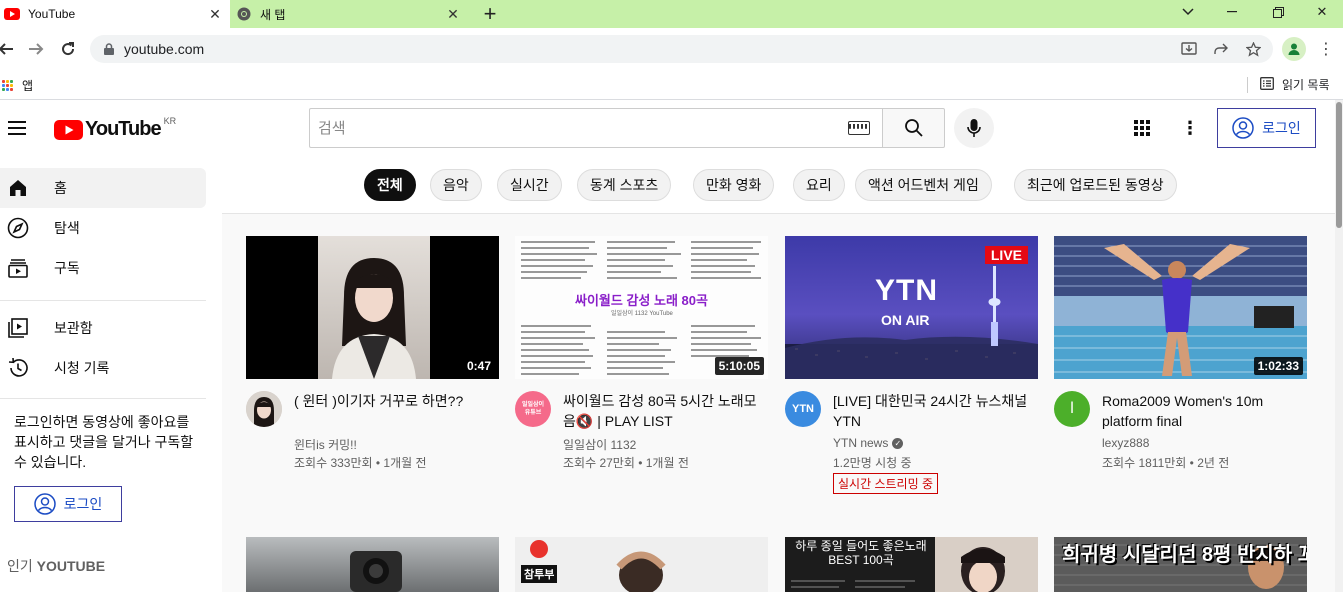  I want to click on chip-recently-uploaded: 최근에 업로드된 동영상, so click(1095, 185).